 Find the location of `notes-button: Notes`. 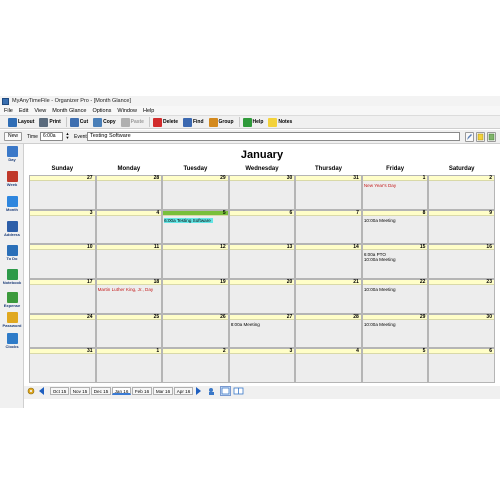

notes-button: Notes is located at coordinates (280, 122).